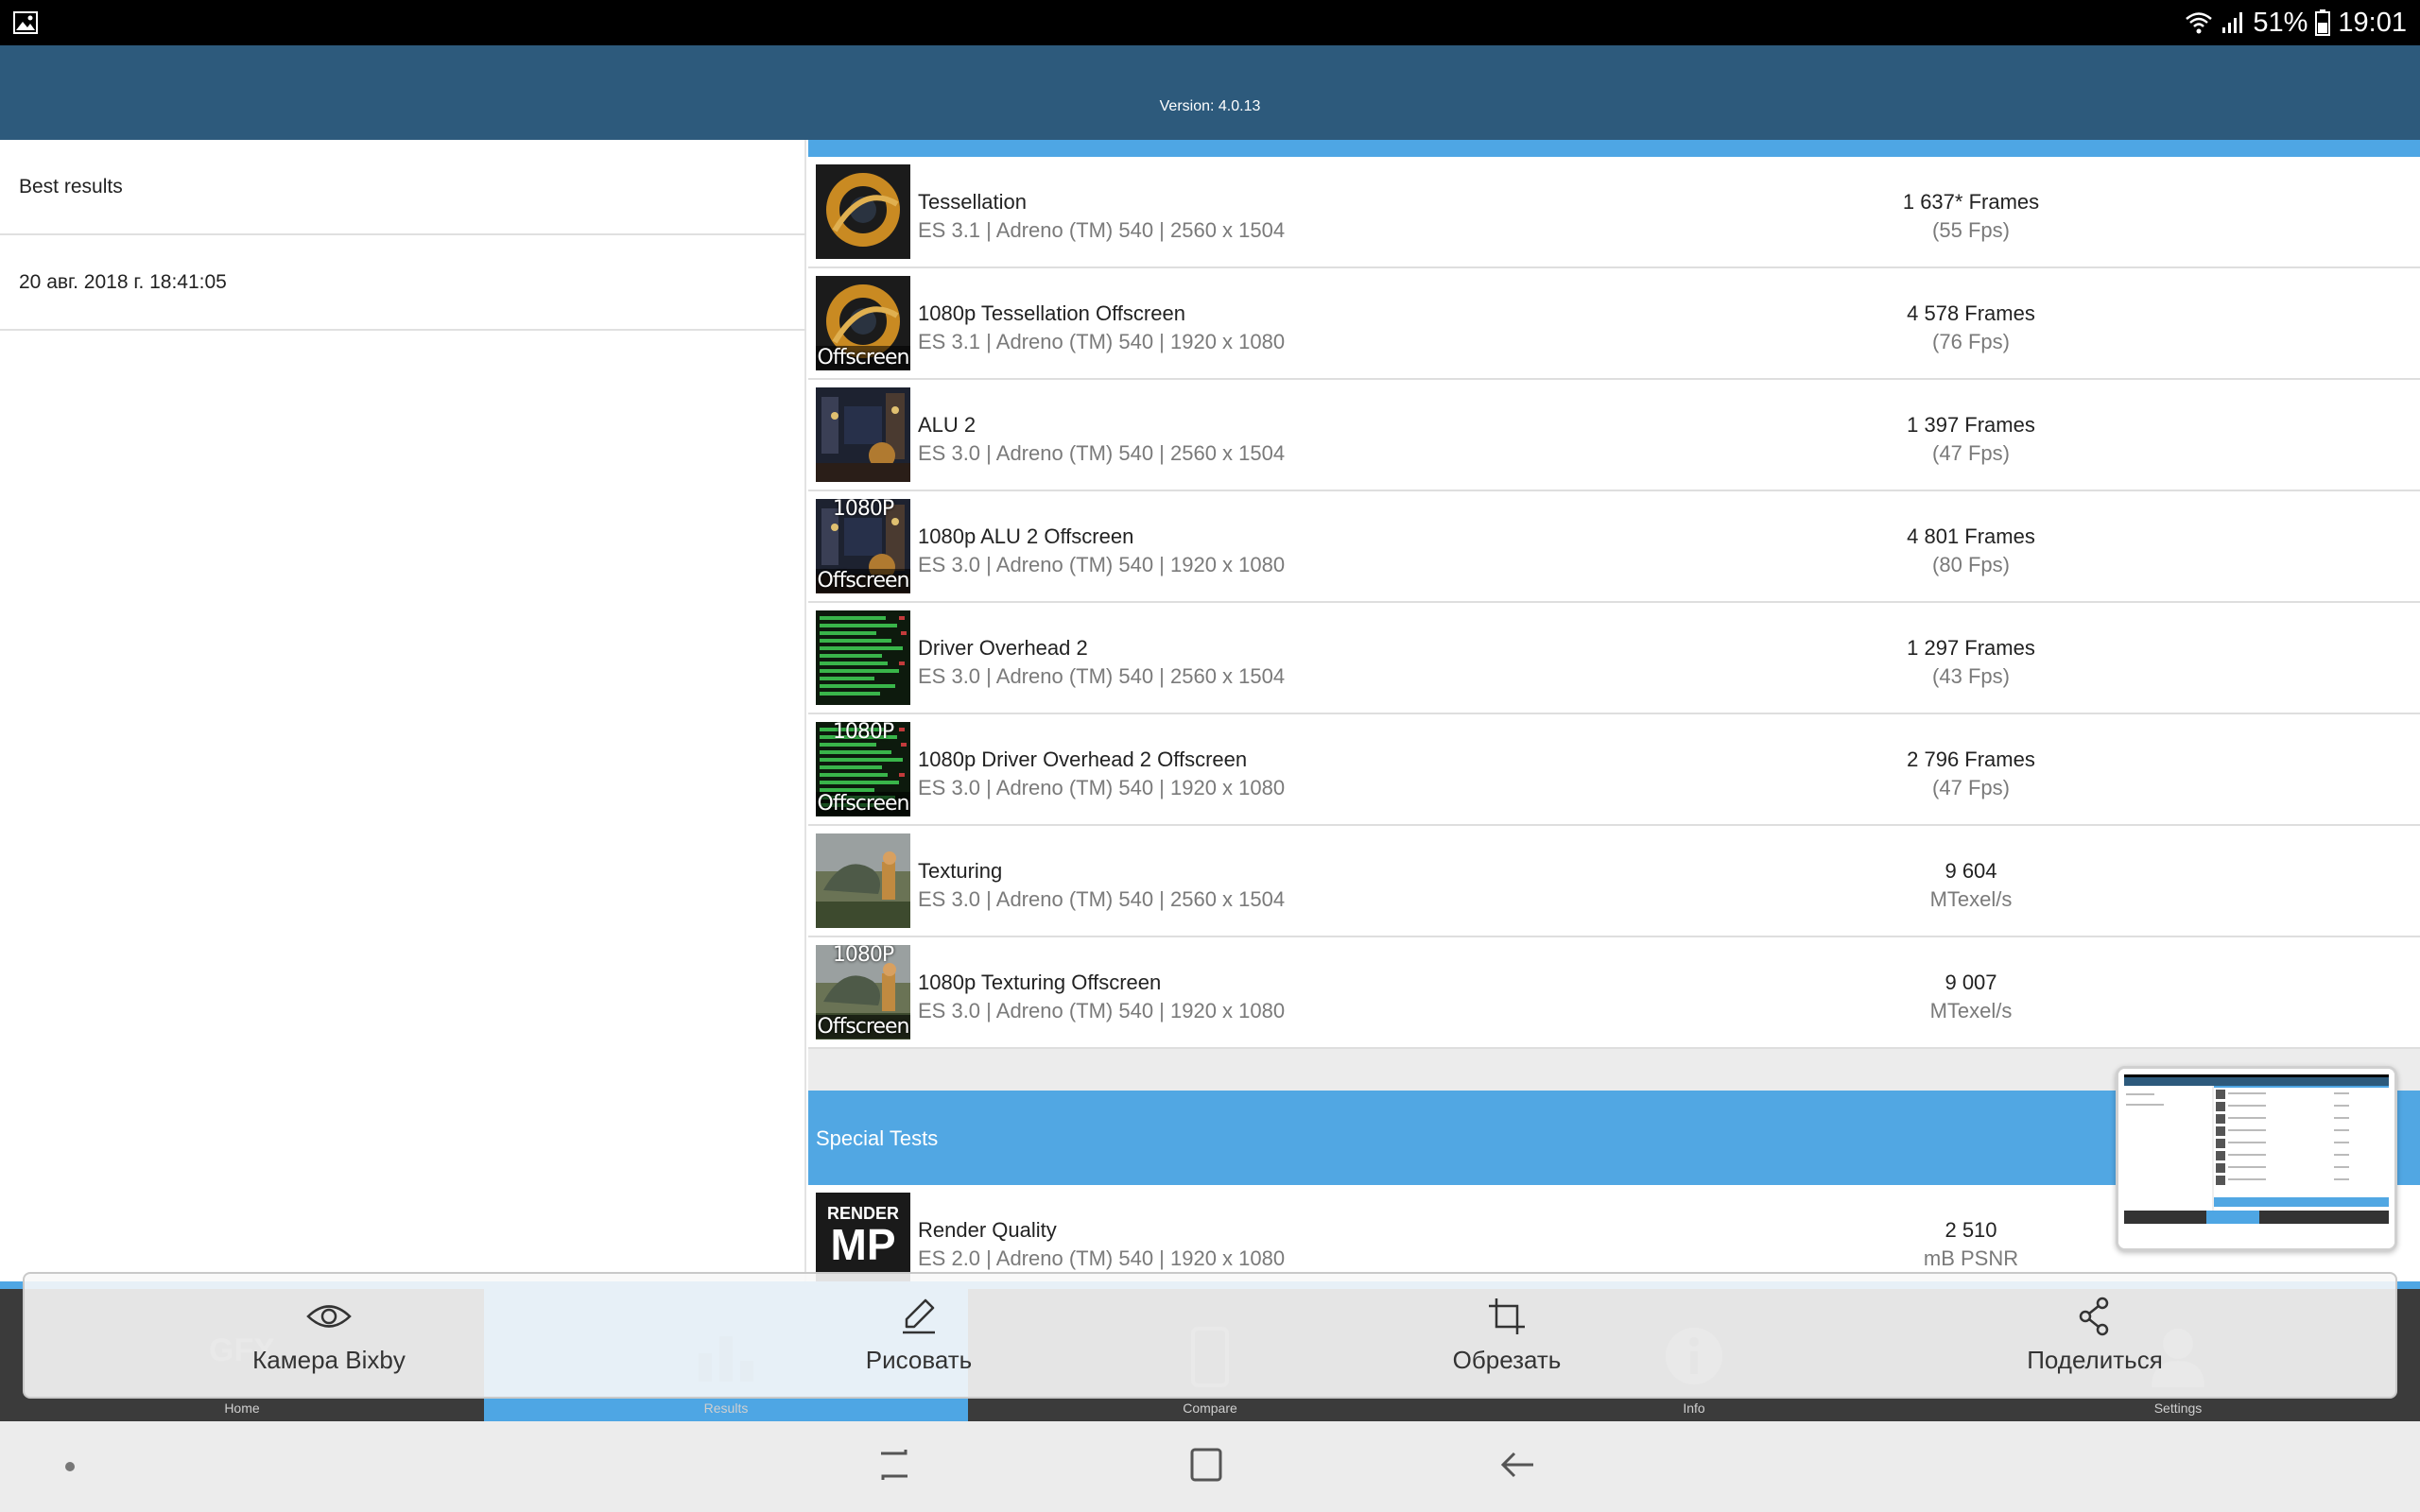 This screenshot has width=2420, height=1512. Describe the element at coordinates (1518, 1465) in the screenshot. I see `back-icon` at that location.